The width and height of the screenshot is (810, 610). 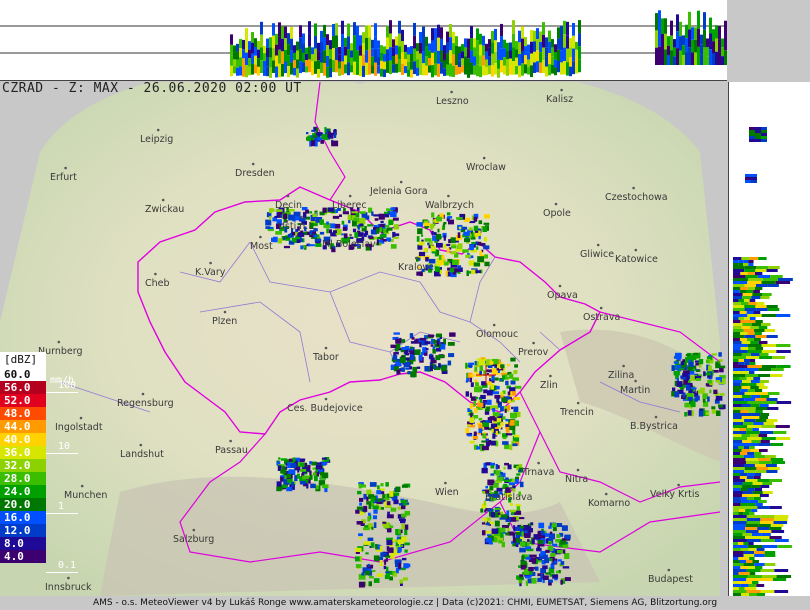 What do you see at coordinates (763, 364) in the screenshot?
I see `right-echo-columns` at bounding box center [763, 364].